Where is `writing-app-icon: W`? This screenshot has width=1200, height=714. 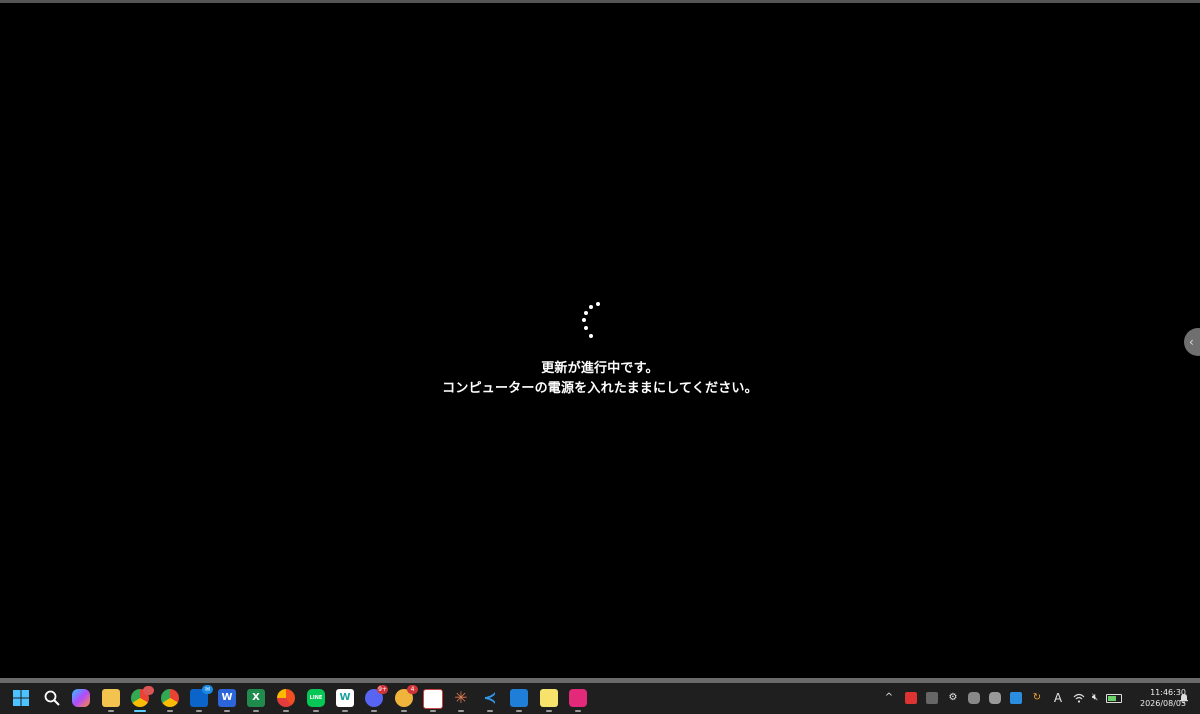 writing-app-icon: W is located at coordinates (345, 698).